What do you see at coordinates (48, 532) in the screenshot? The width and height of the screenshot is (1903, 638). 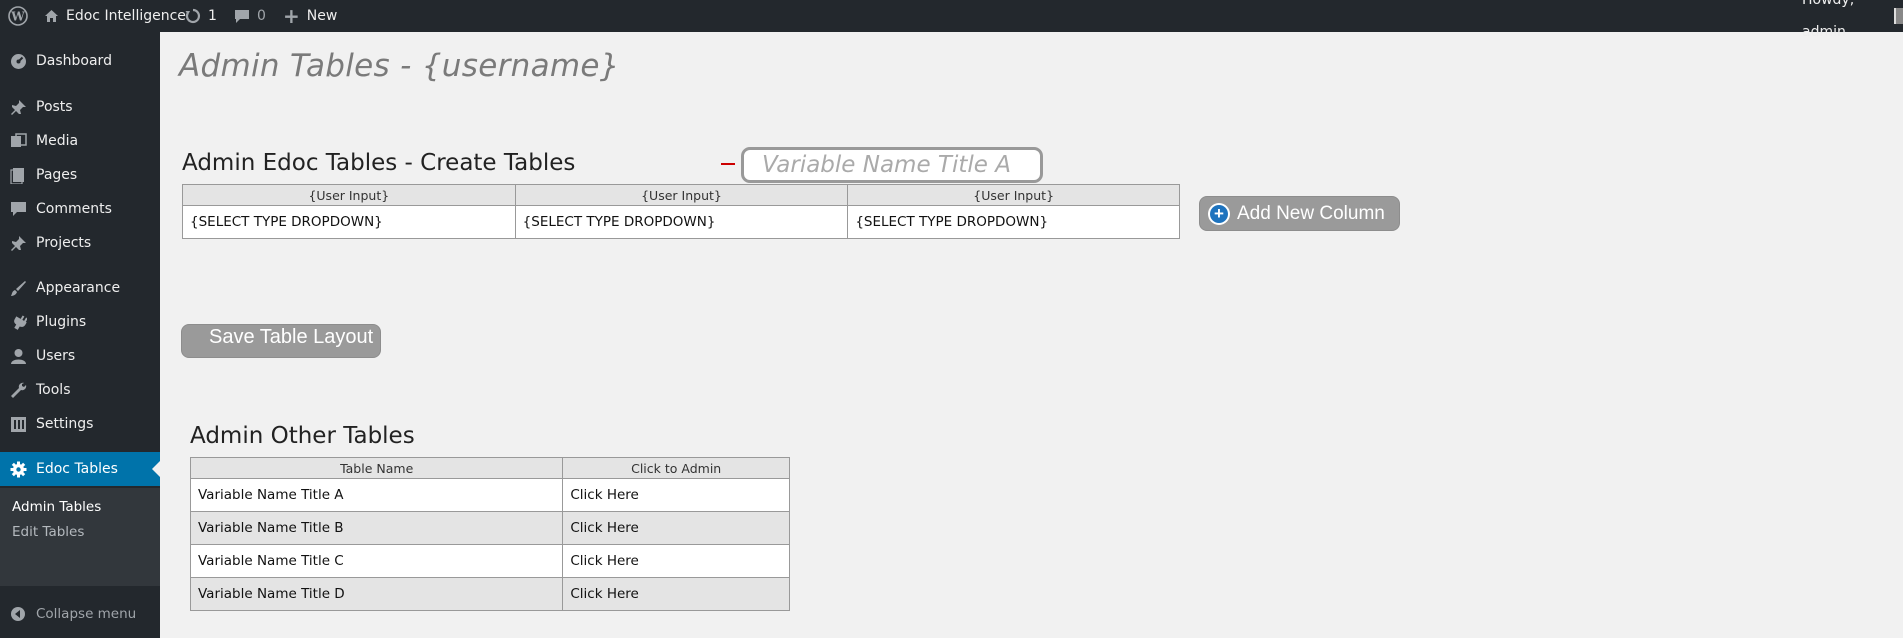 I see `submenu-item-edit-tables: Edit Tables` at bounding box center [48, 532].